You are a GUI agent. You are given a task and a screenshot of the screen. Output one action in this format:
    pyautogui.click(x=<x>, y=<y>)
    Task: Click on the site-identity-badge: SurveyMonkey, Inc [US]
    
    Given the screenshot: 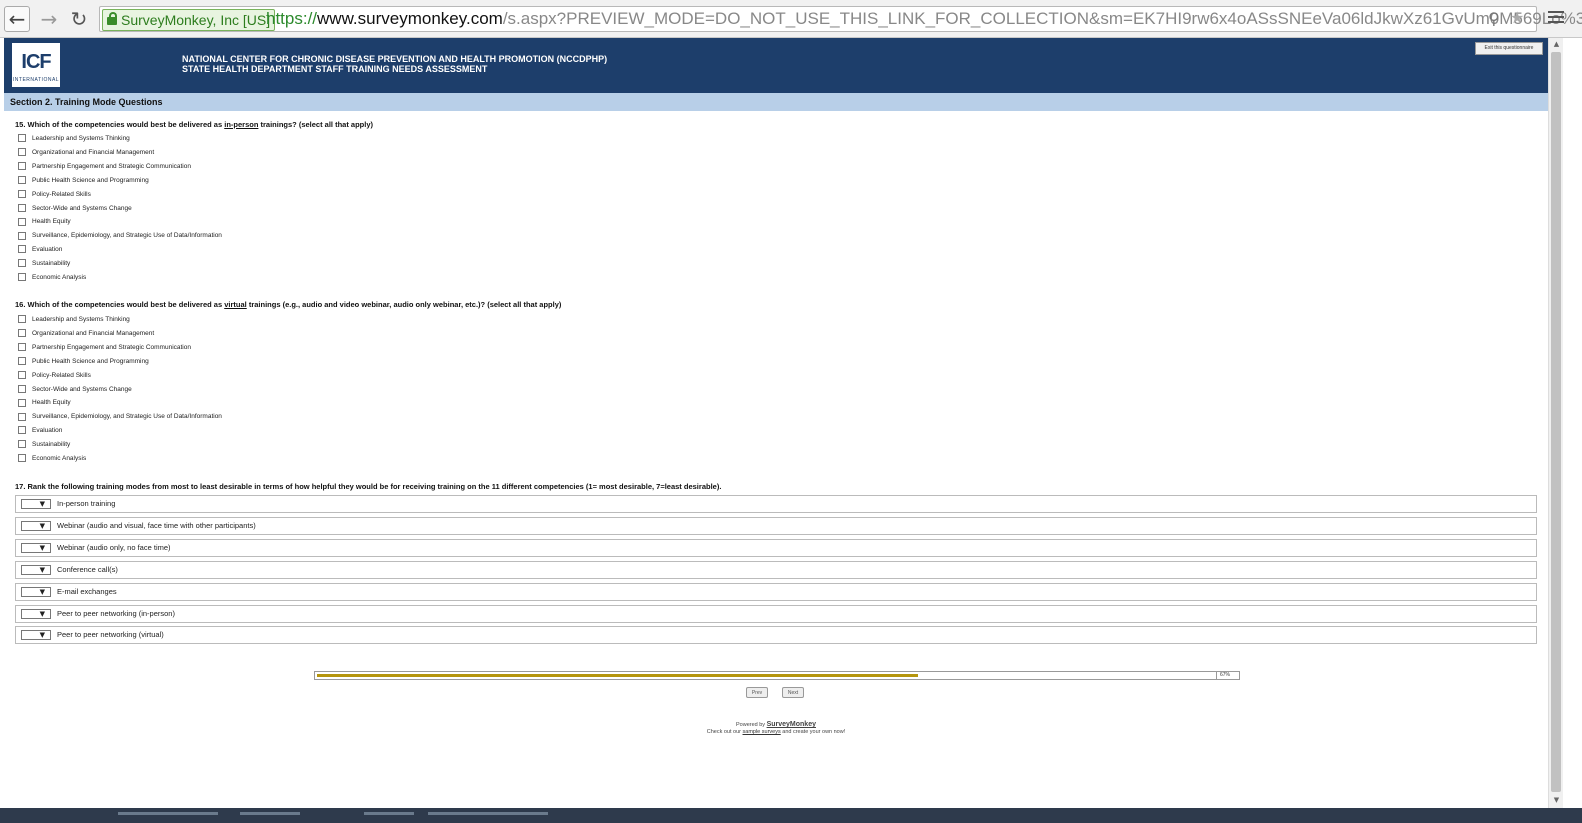 What is the action you would take?
    pyautogui.click(x=189, y=20)
    